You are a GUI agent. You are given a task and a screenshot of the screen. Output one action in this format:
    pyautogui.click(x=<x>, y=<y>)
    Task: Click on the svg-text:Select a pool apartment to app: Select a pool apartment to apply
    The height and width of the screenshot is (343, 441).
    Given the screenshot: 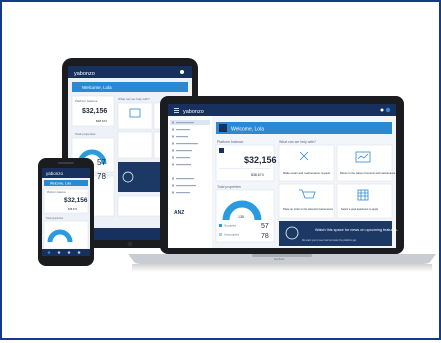 What is the action you would take?
    pyautogui.click(x=360, y=209)
    